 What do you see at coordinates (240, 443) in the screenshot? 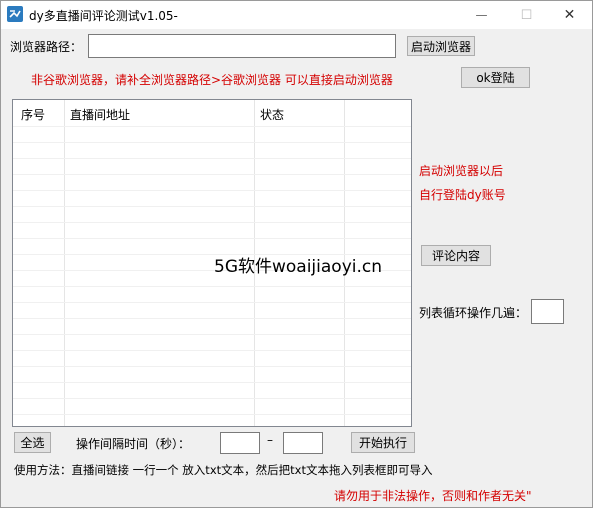
I see `interval-min-input` at bounding box center [240, 443].